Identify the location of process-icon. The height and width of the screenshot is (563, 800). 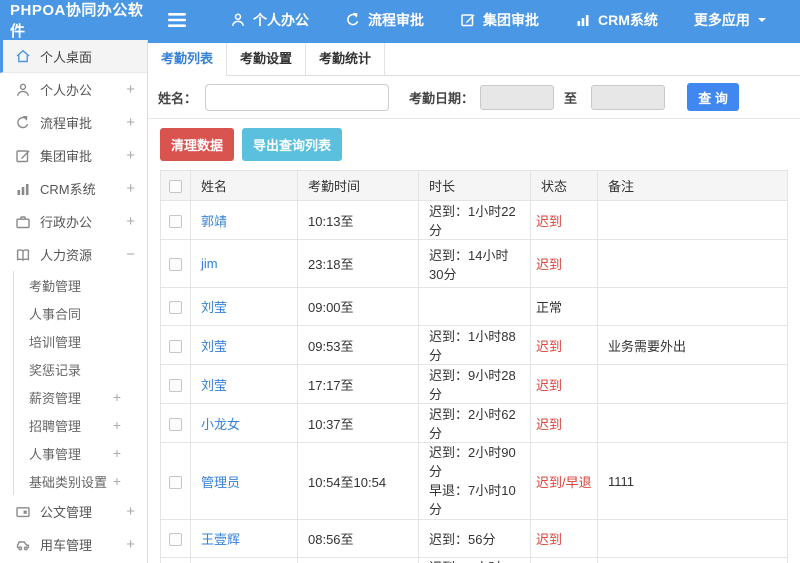
(353, 20).